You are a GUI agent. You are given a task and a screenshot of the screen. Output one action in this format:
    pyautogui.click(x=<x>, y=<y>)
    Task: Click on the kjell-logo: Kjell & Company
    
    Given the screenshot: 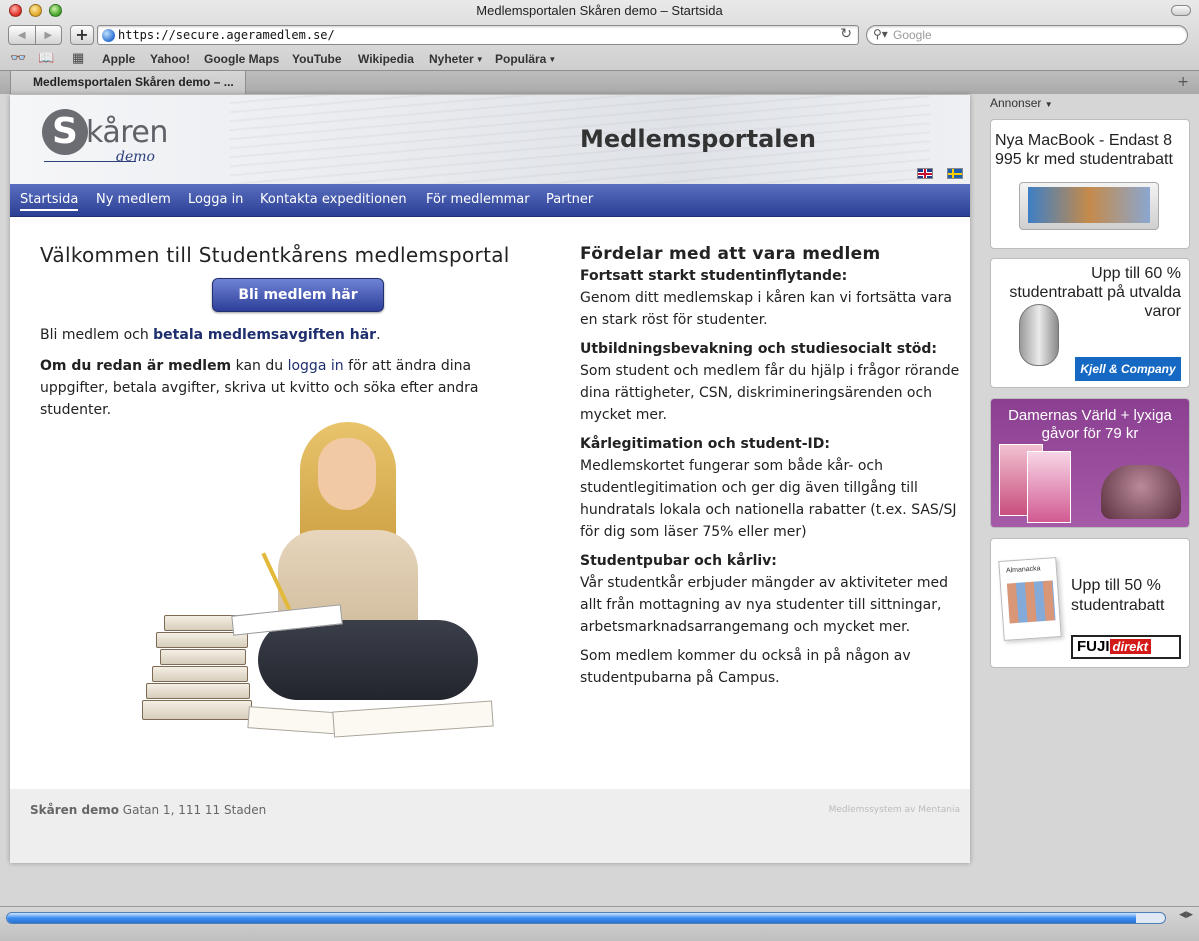 What is the action you would take?
    pyautogui.click(x=1128, y=369)
    